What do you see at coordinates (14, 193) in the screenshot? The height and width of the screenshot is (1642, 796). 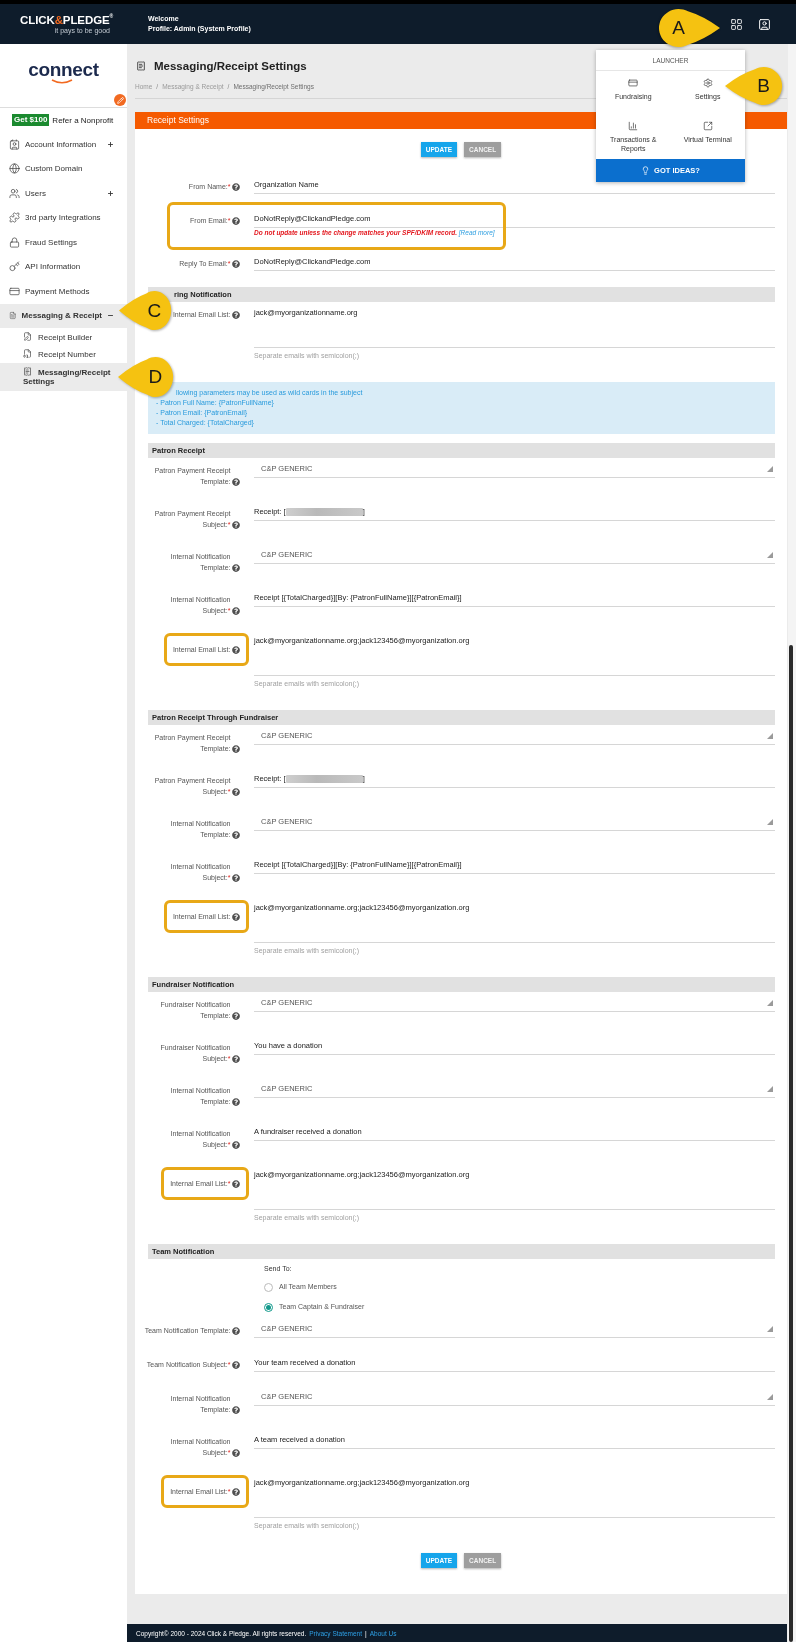 I see `users-icon` at bounding box center [14, 193].